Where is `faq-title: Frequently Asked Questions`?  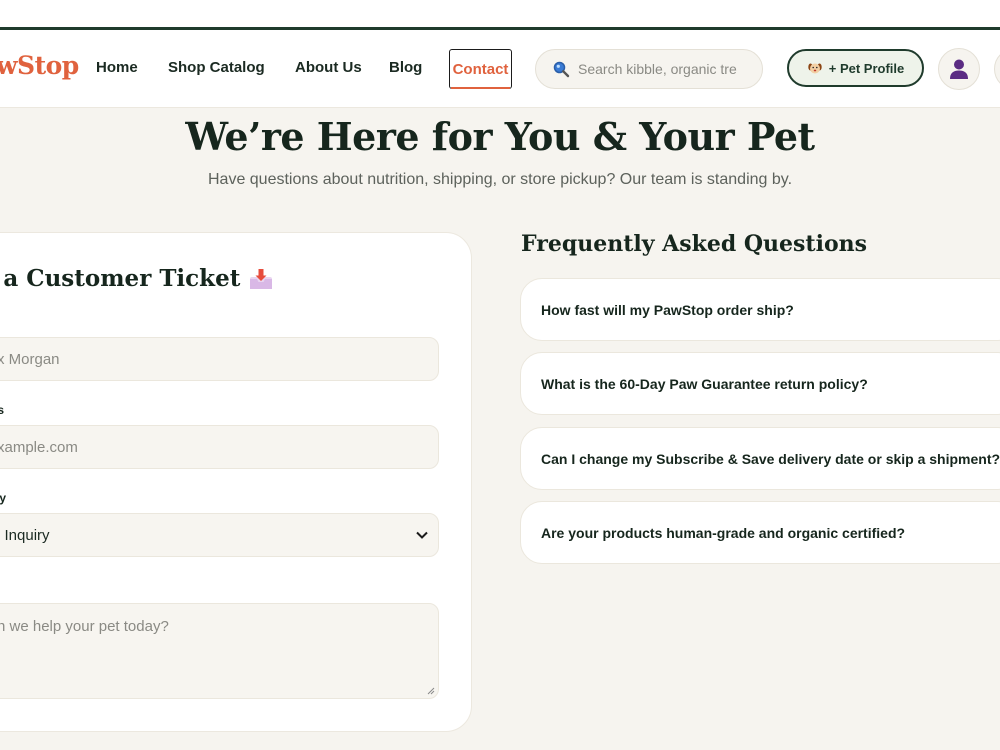
faq-title: Frequently Asked Questions is located at coordinates (694, 244).